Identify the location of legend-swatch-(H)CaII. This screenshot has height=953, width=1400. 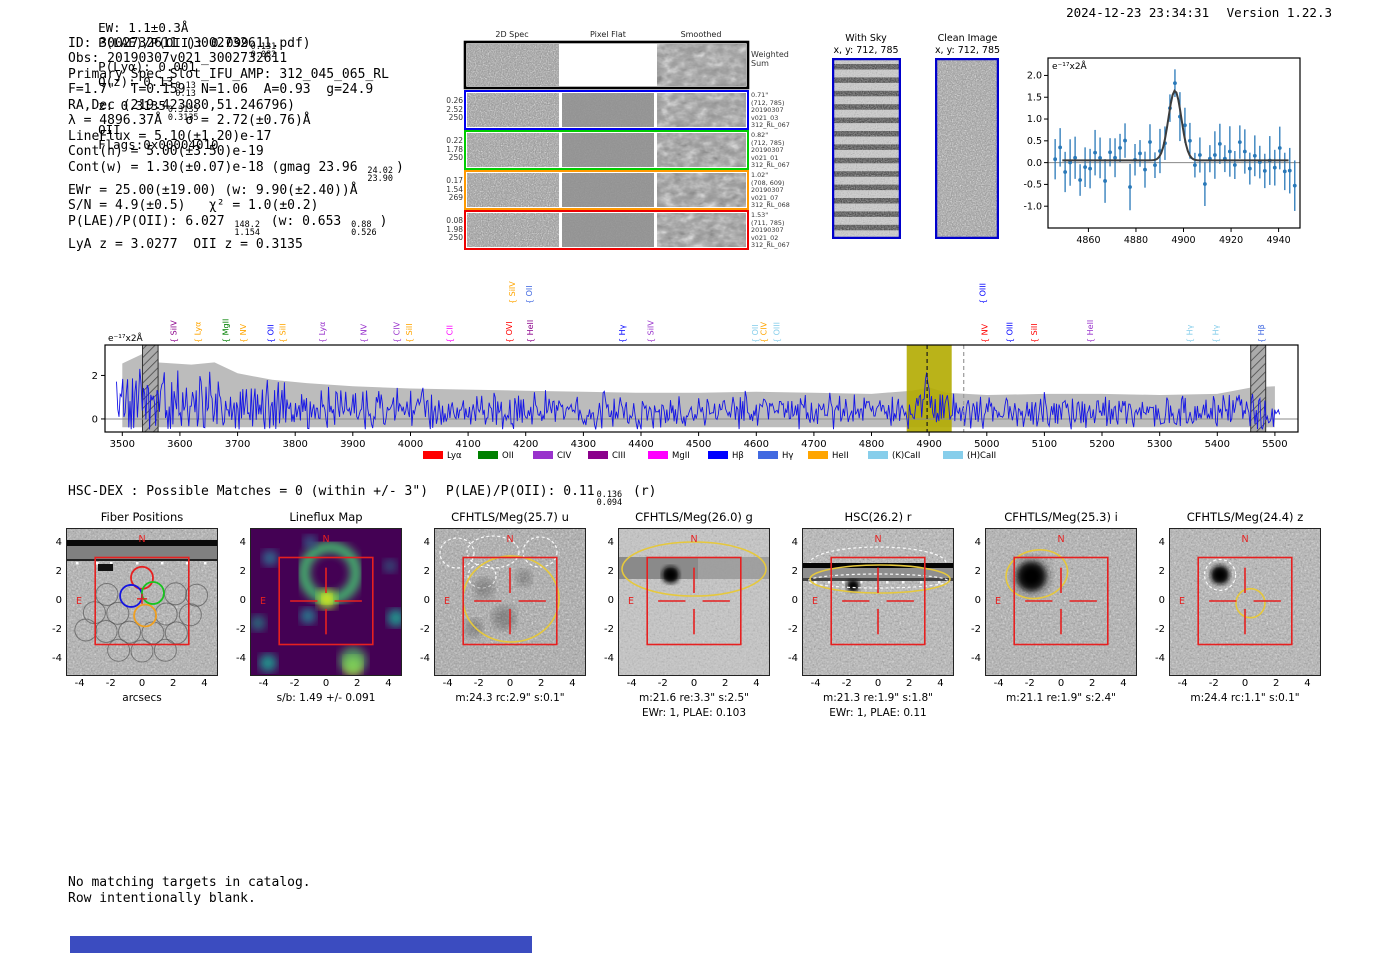
(953, 455).